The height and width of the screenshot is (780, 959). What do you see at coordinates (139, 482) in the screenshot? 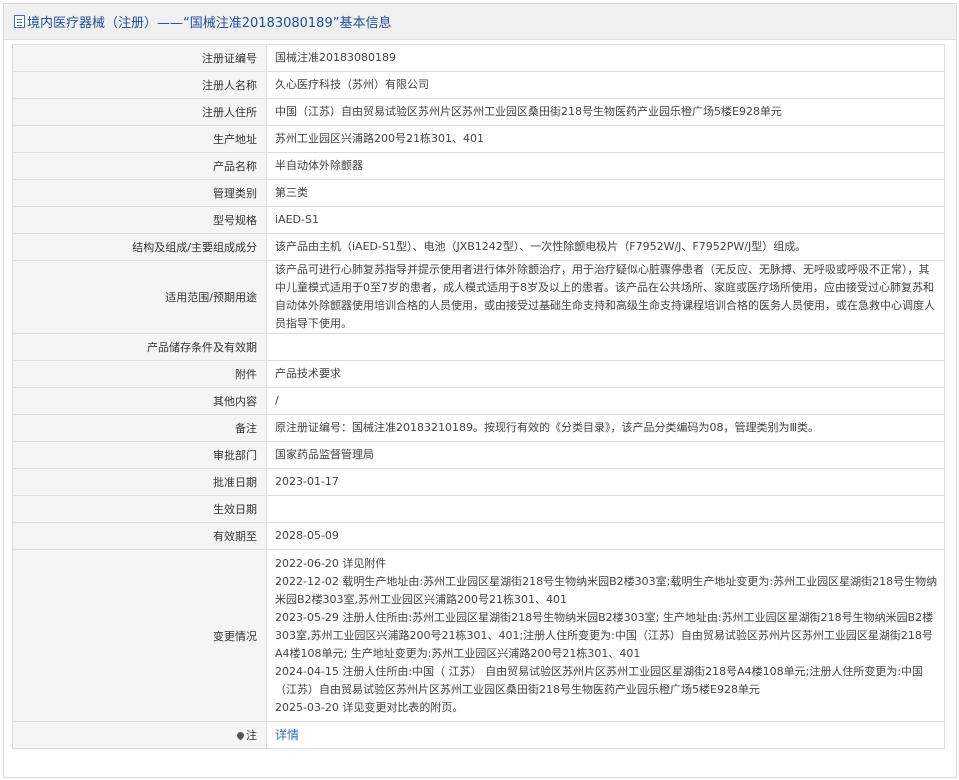
I see `row-label: 批准日期` at bounding box center [139, 482].